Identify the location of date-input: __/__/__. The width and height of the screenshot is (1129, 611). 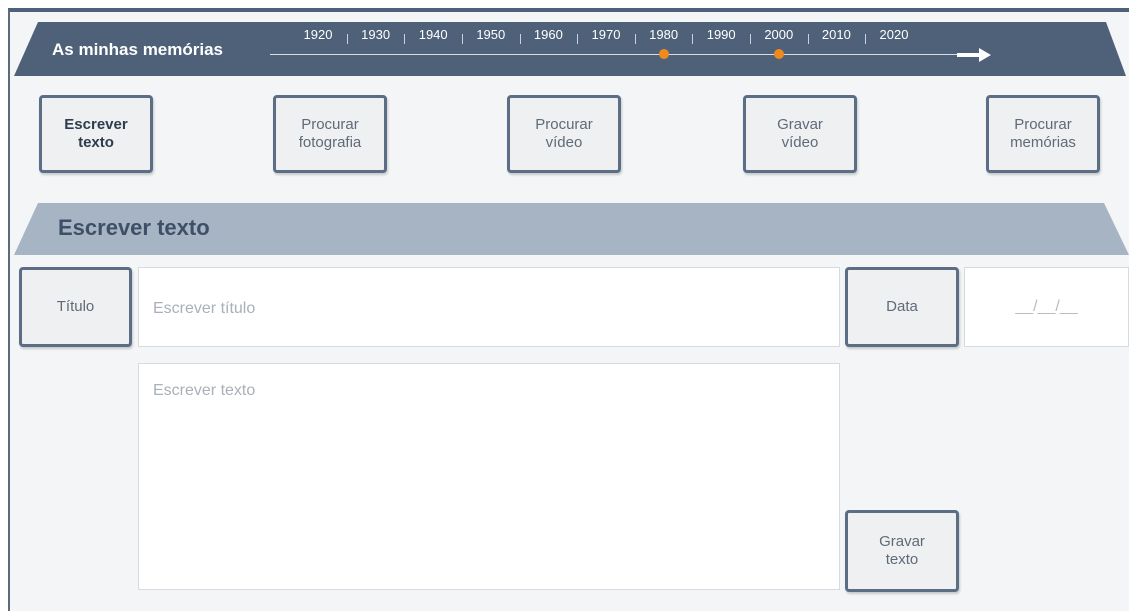
(1046, 307).